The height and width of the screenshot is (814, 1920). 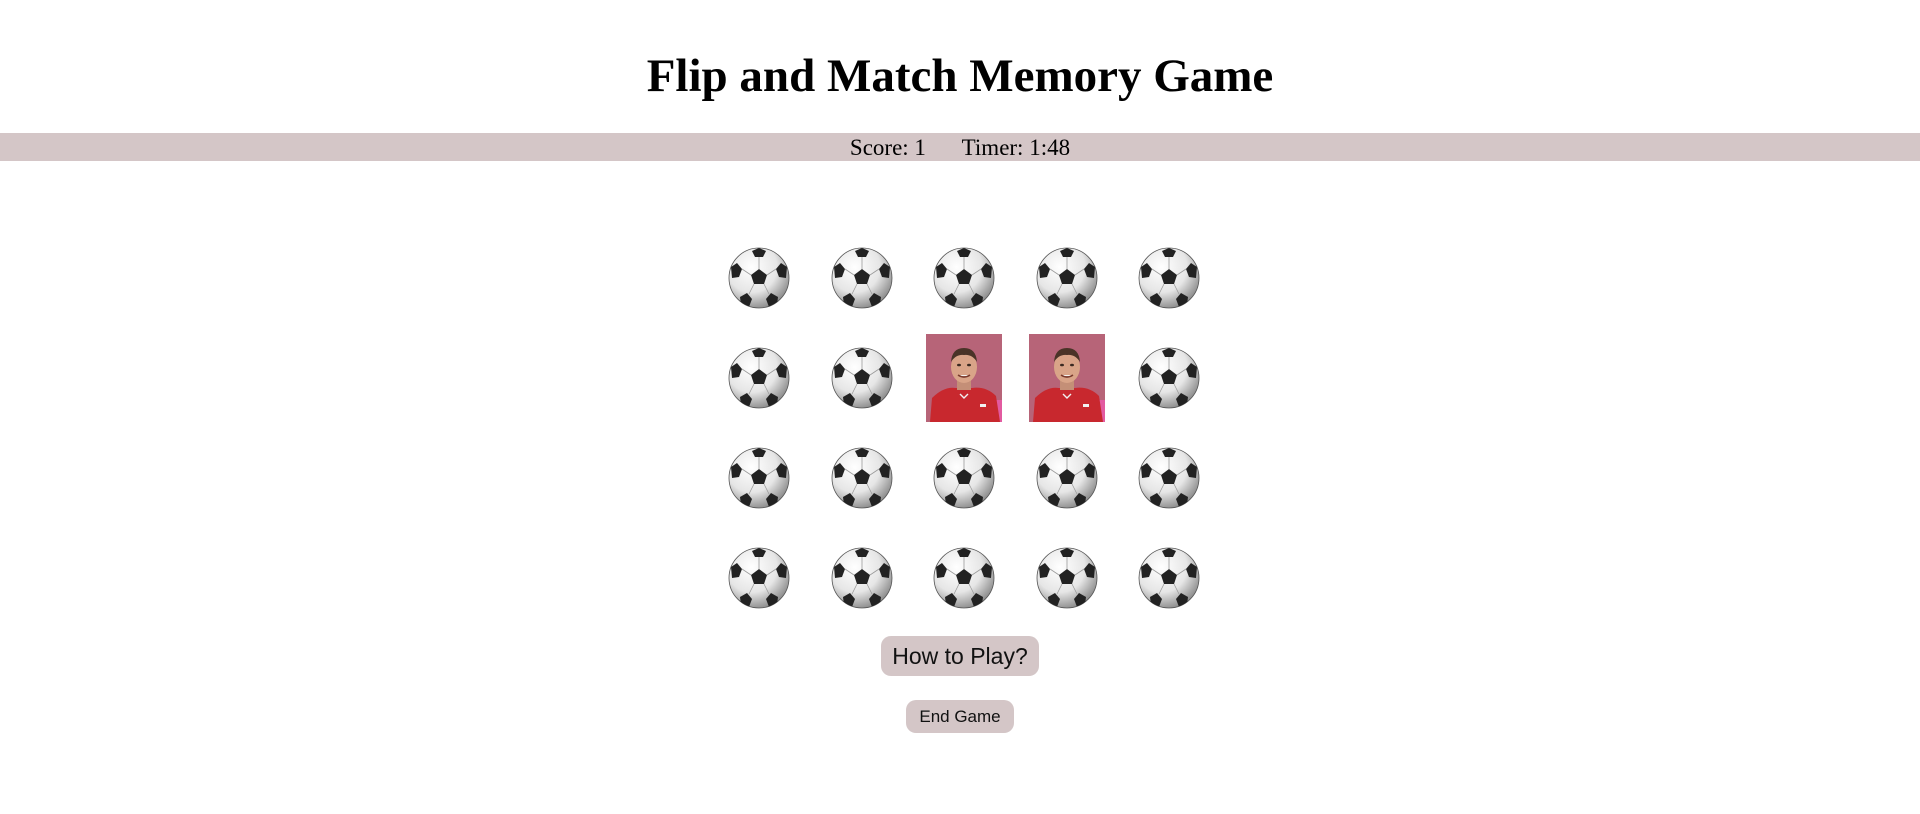 What do you see at coordinates (960, 716) in the screenshot?
I see `end-game-button: End Game` at bounding box center [960, 716].